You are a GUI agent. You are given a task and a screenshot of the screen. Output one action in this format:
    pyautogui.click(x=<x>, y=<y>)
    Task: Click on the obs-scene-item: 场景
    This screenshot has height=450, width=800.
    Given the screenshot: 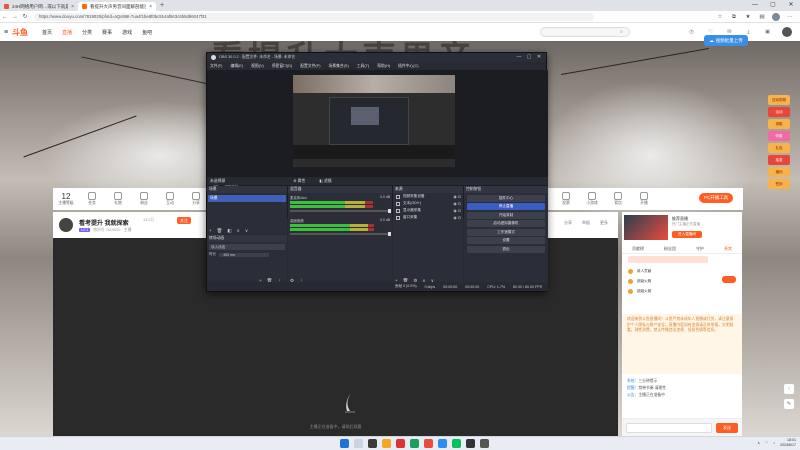 What is the action you would take?
    pyautogui.click(x=247, y=198)
    